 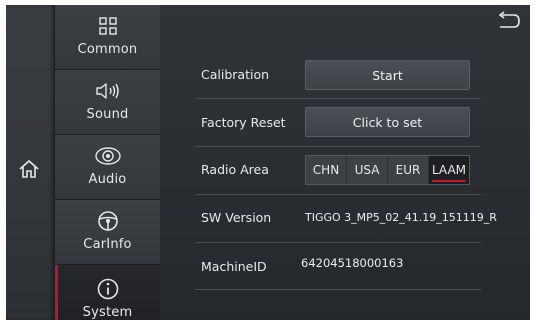 I want to click on menu-label-sound: Sound, so click(x=107, y=114).